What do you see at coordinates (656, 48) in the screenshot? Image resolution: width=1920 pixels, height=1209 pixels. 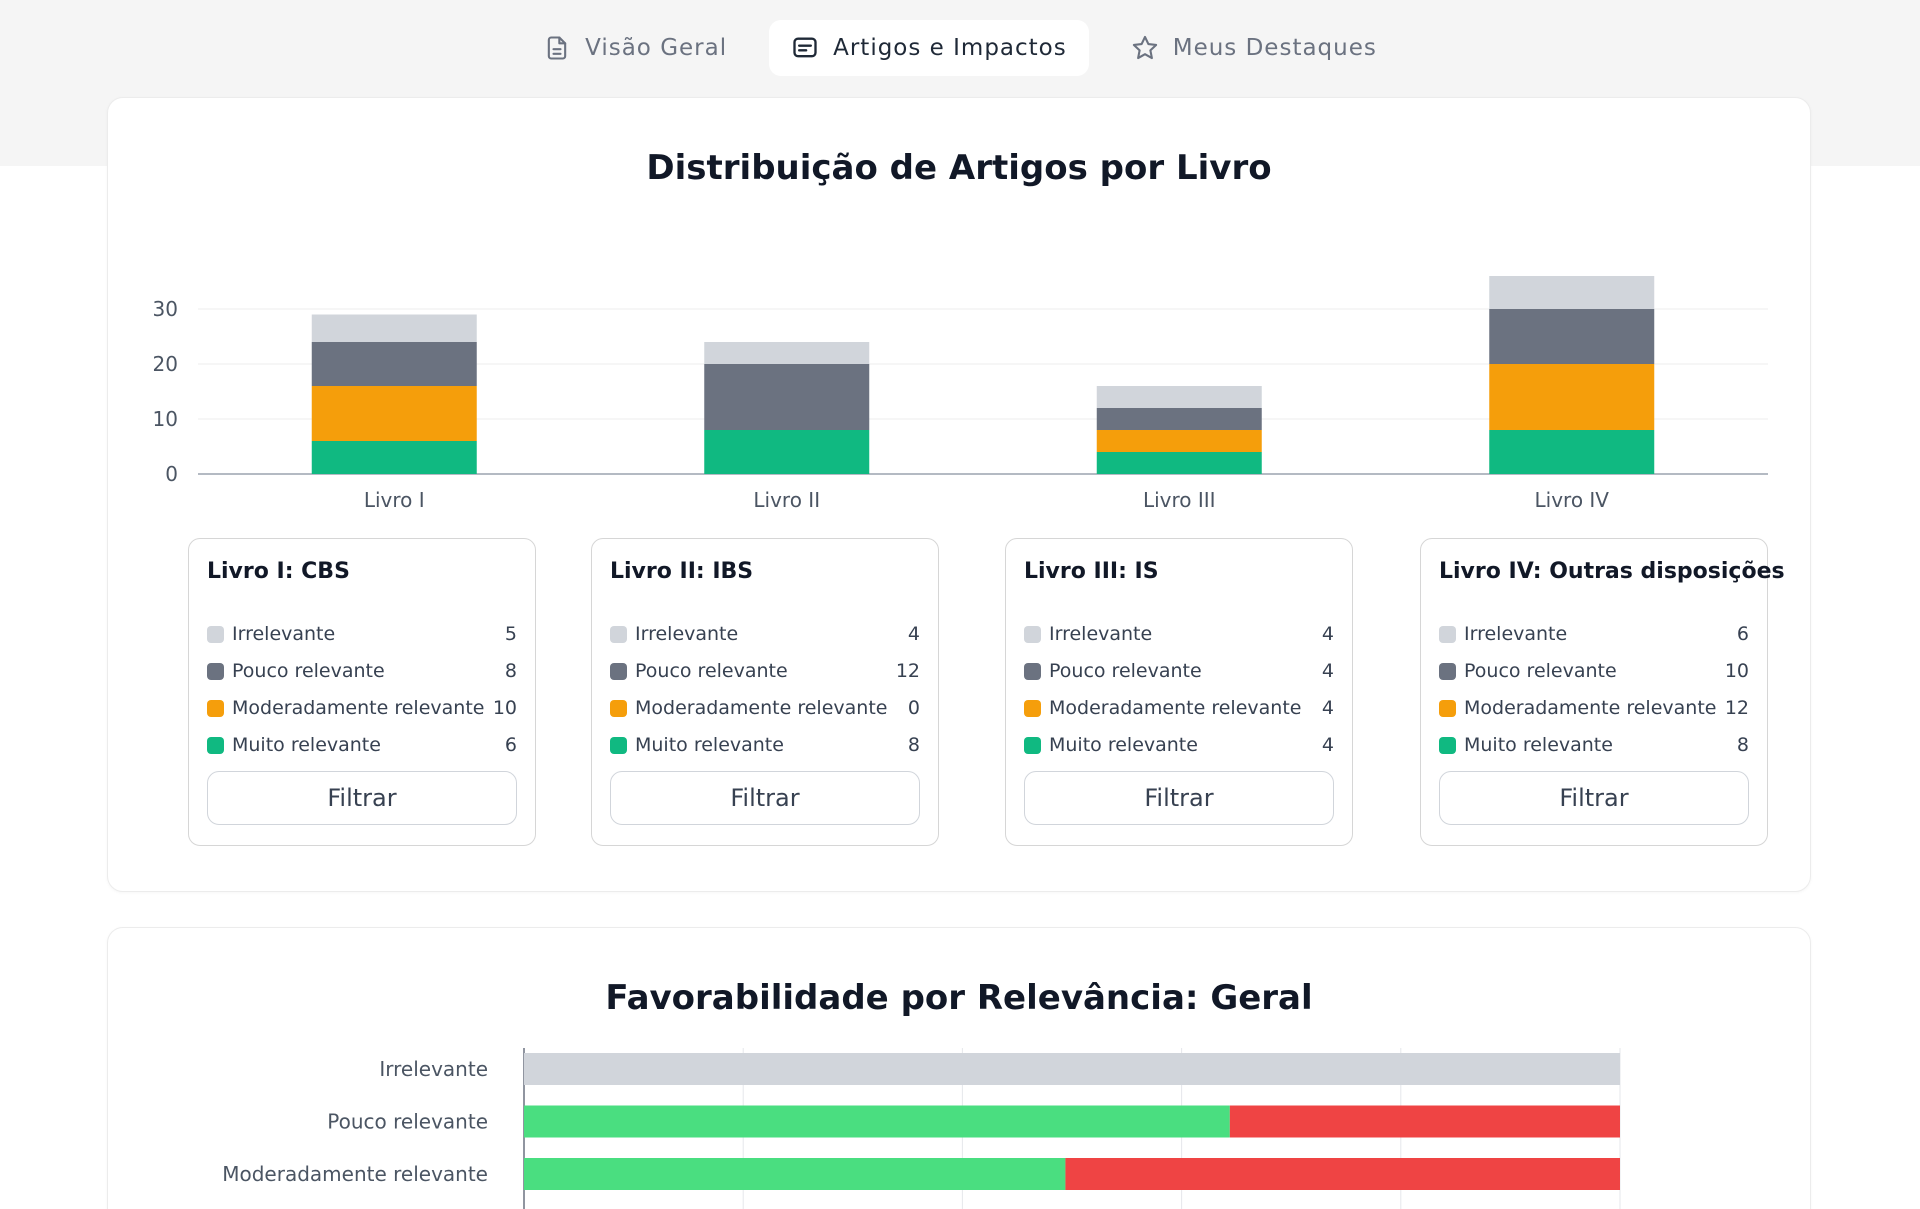 I see `tab-label: Visão Geral` at bounding box center [656, 48].